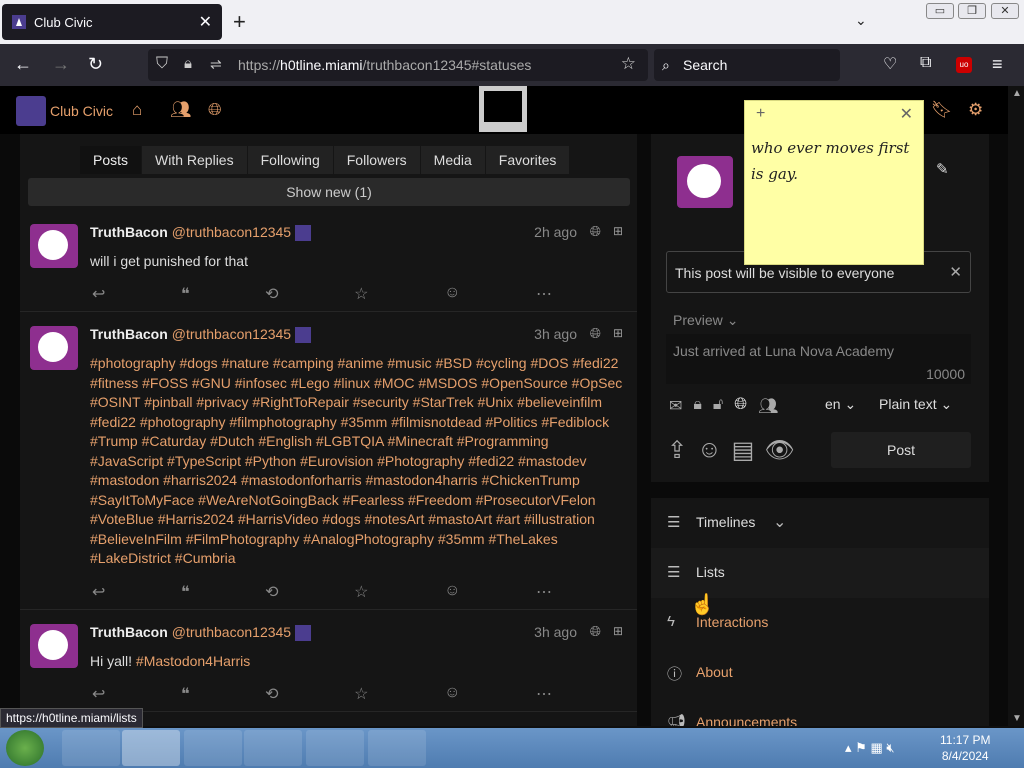 Image resolution: width=1024 pixels, height=768 pixels. Describe the element at coordinates (997, 64) in the screenshot. I see `menu-icon: ≡` at that location.